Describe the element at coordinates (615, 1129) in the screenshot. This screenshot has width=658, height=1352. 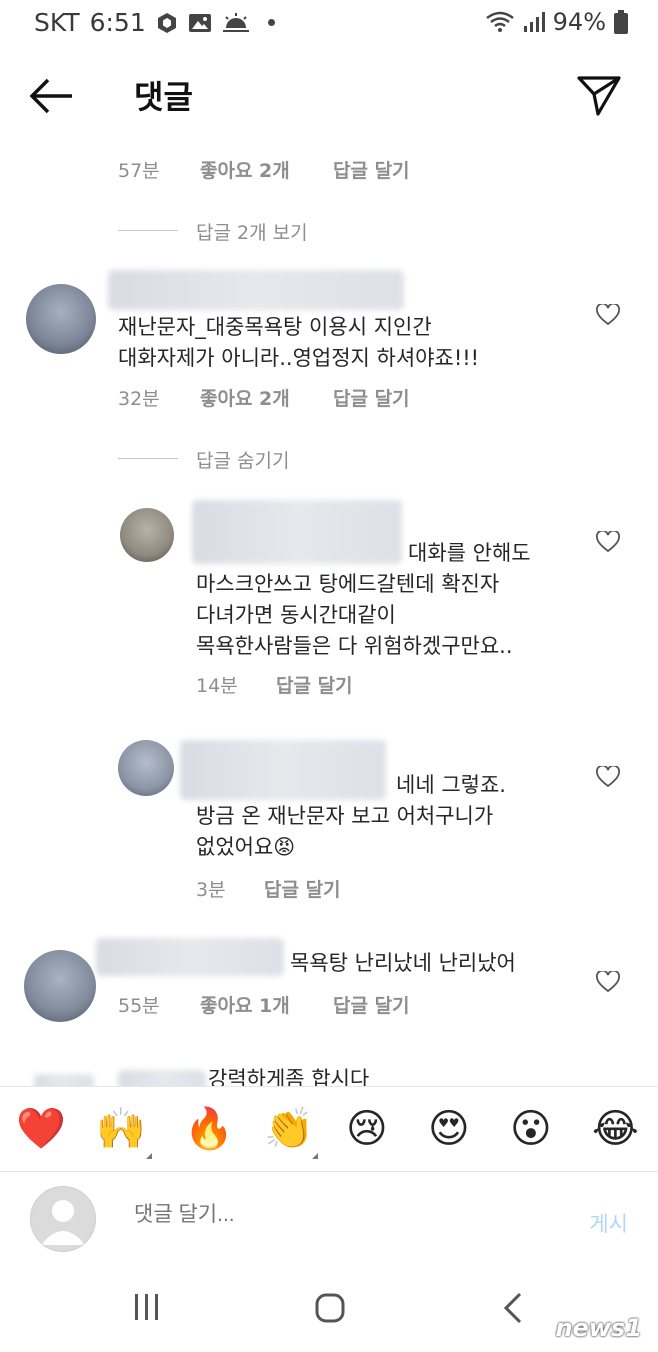
I see `laughing-emoji-button: 😂` at that location.